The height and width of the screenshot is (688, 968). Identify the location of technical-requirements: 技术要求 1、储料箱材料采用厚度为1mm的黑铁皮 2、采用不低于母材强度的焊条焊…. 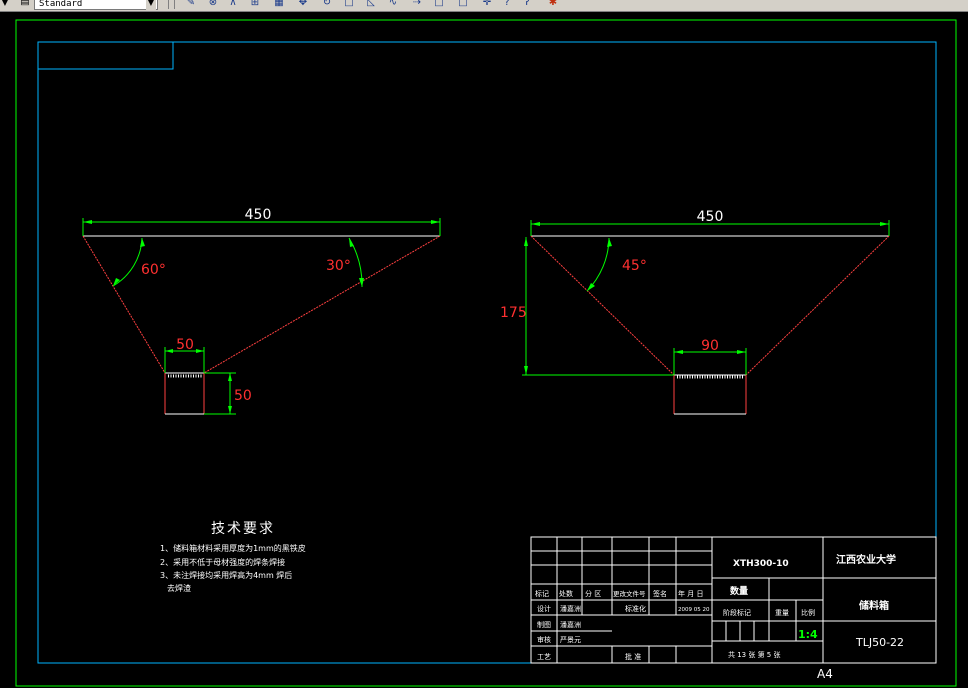
(233, 557).